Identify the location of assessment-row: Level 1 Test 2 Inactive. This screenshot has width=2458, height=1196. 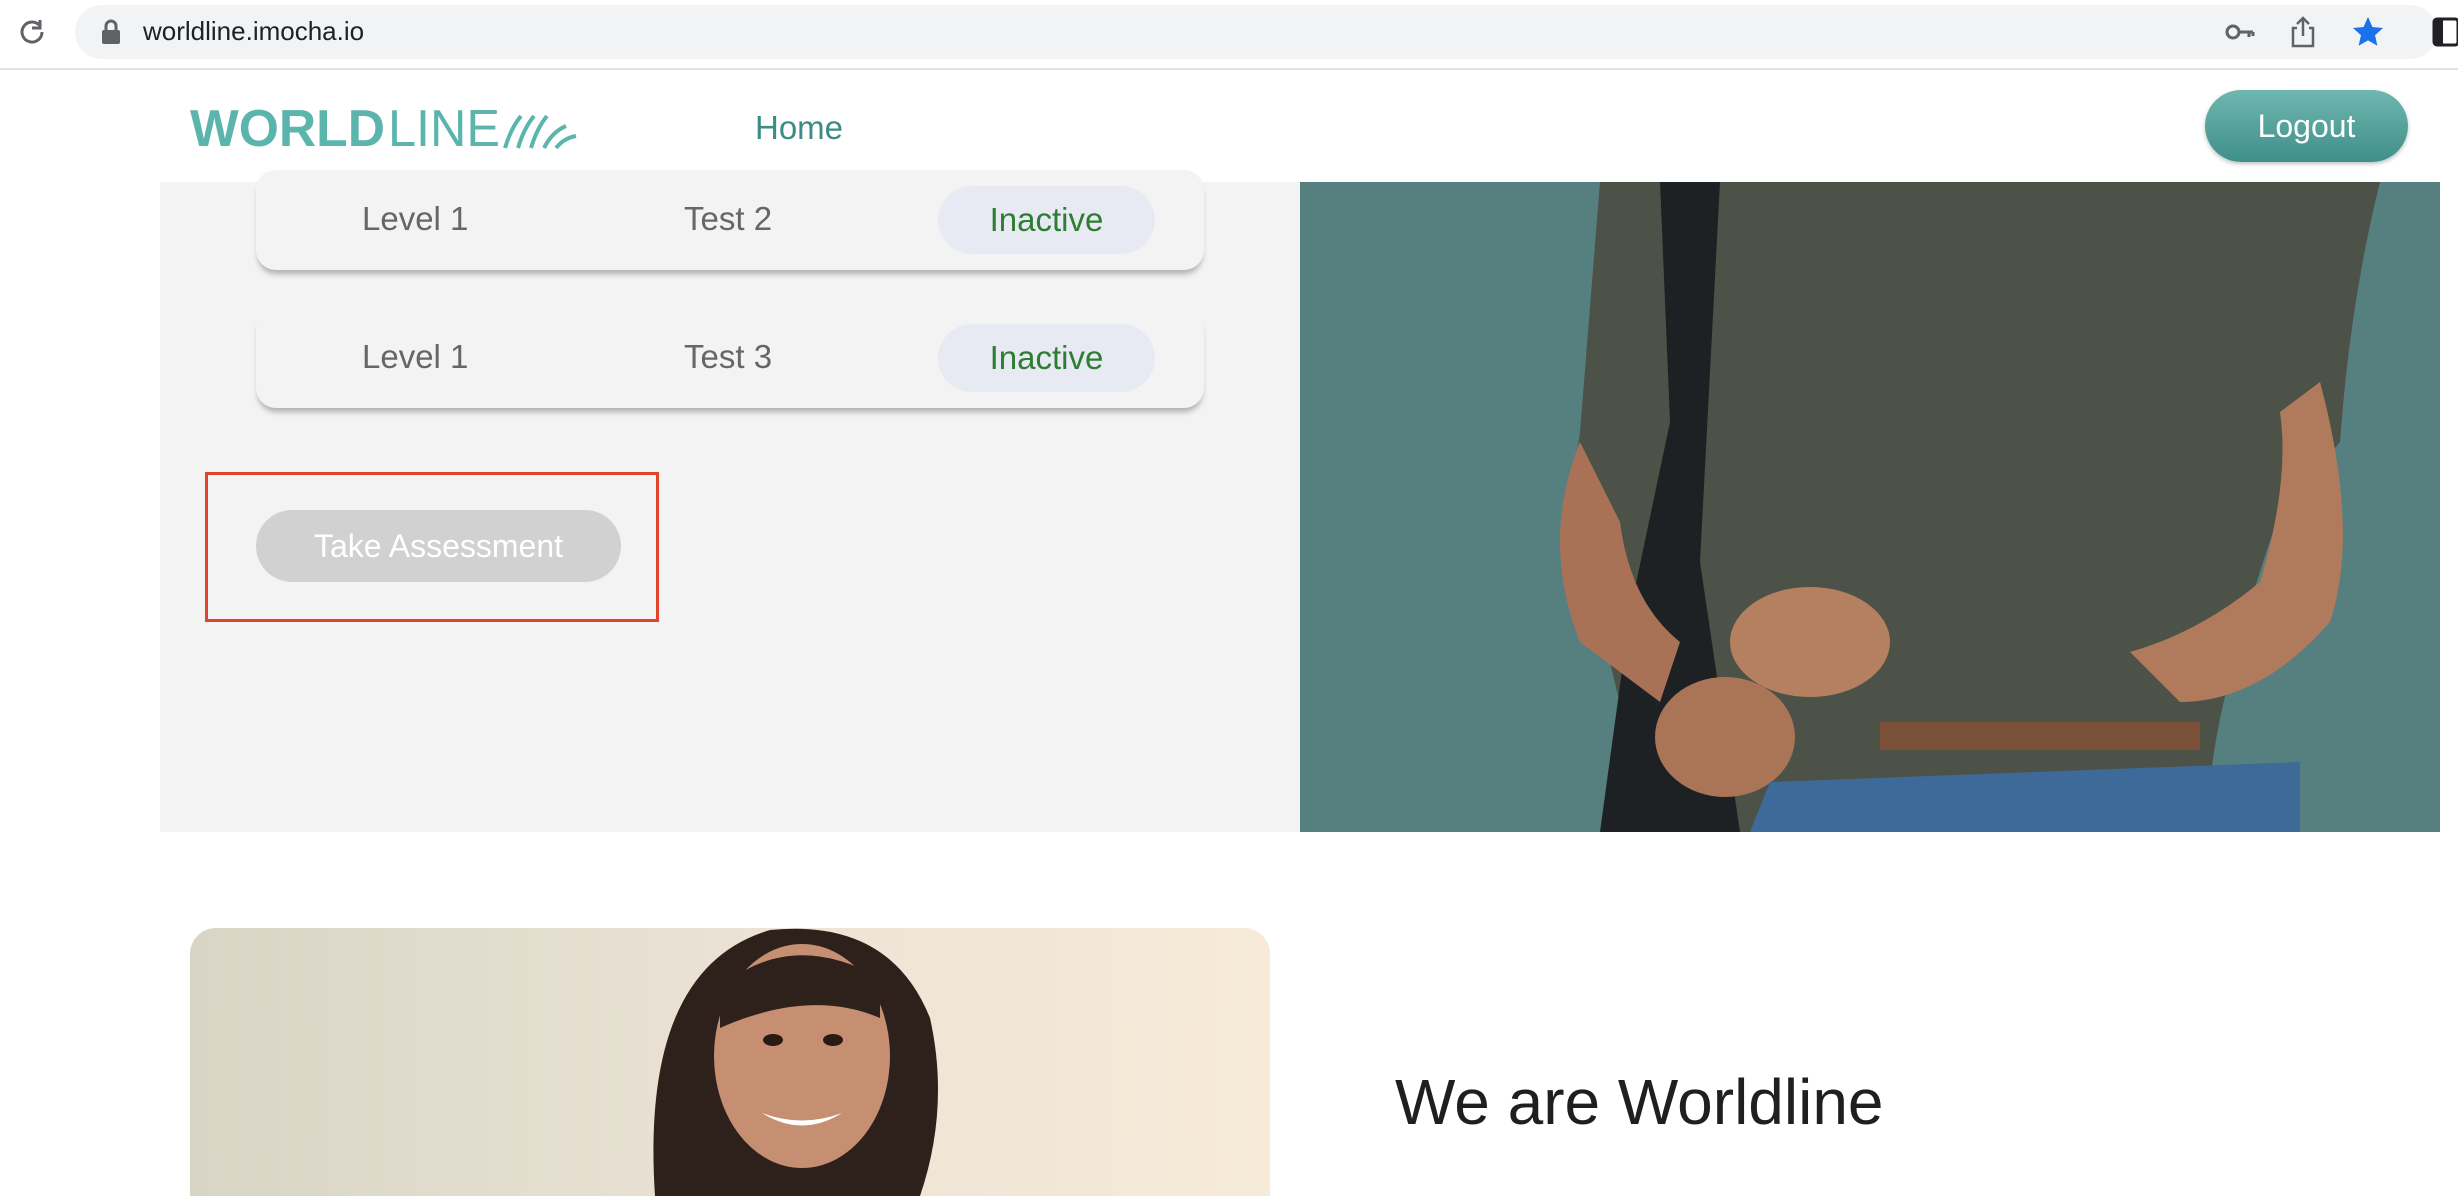
(730, 220).